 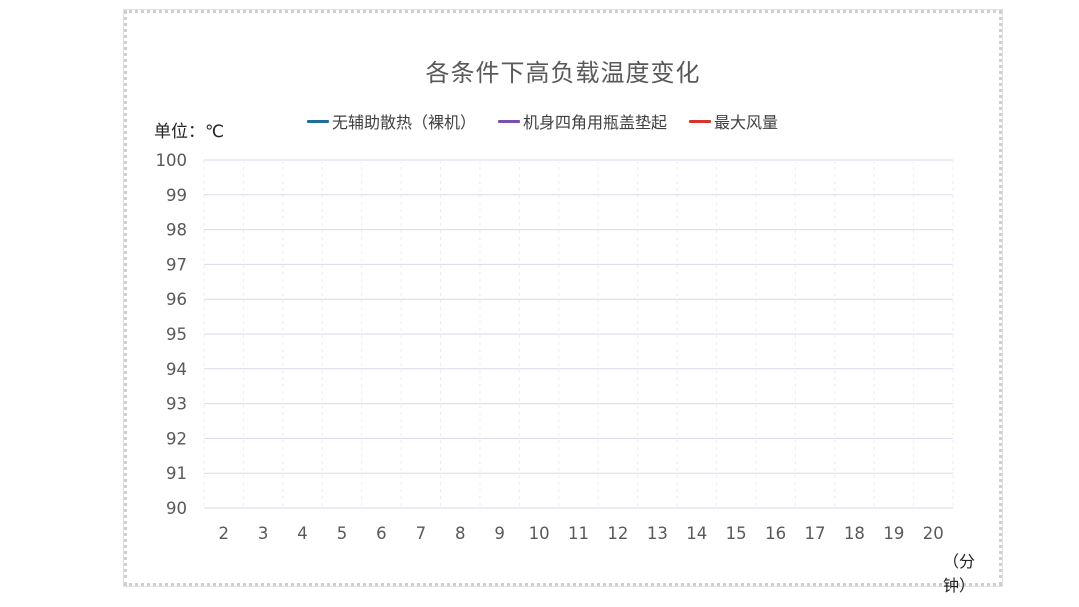 What do you see at coordinates (176, 264) in the screenshot?
I see `y-tick-label: 97` at bounding box center [176, 264].